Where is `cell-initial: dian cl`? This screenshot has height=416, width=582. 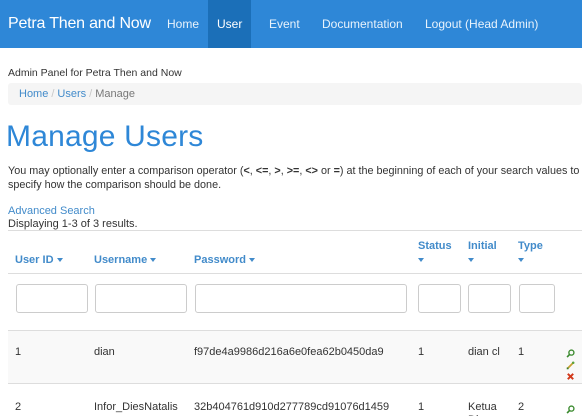
cell-initial: dian cl is located at coordinates (484, 352).